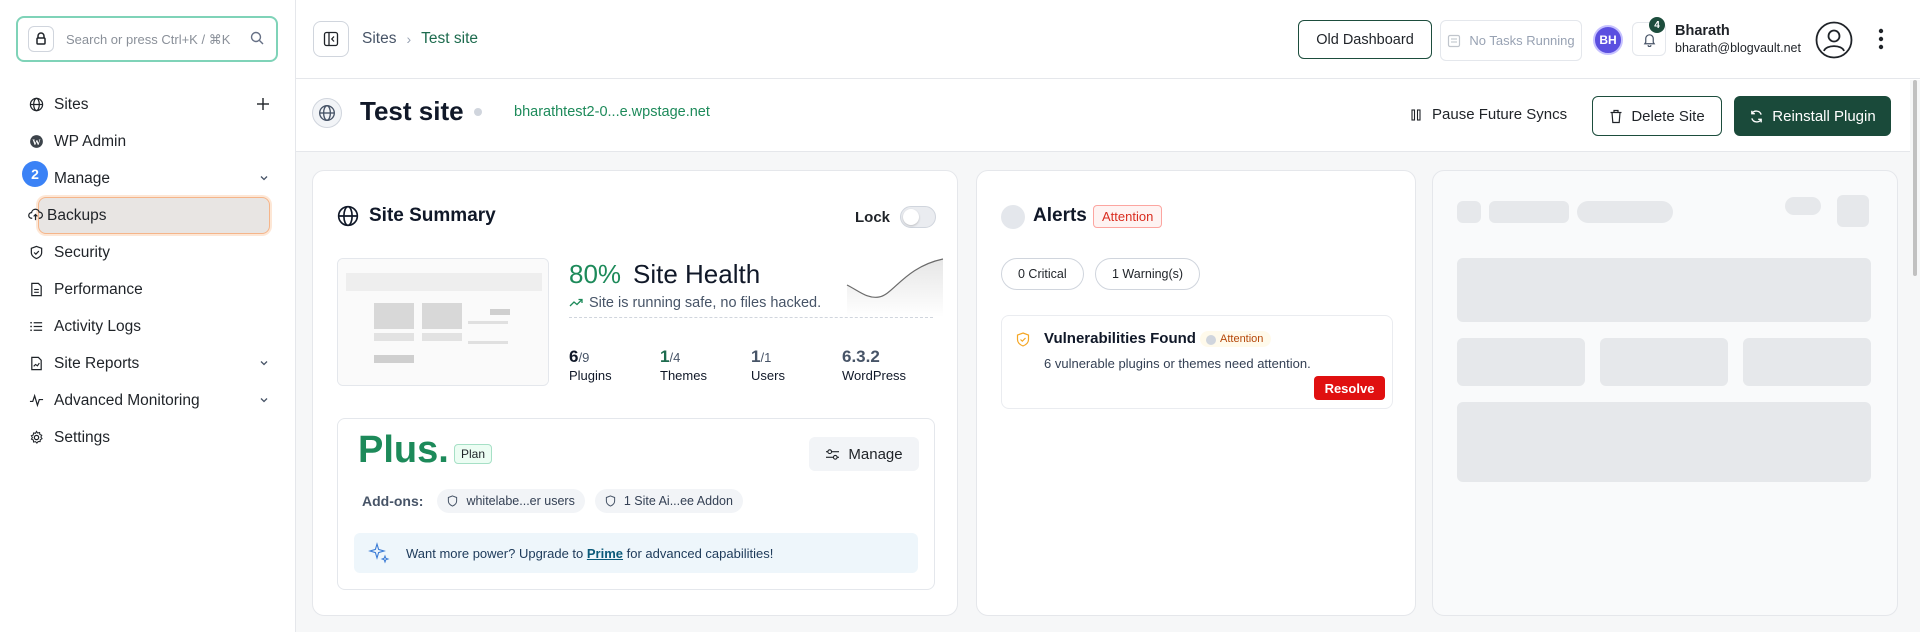  Describe the element at coordinates (796, 365) in the screenshot. I see `stat-users: 1/1 Users` at that location.